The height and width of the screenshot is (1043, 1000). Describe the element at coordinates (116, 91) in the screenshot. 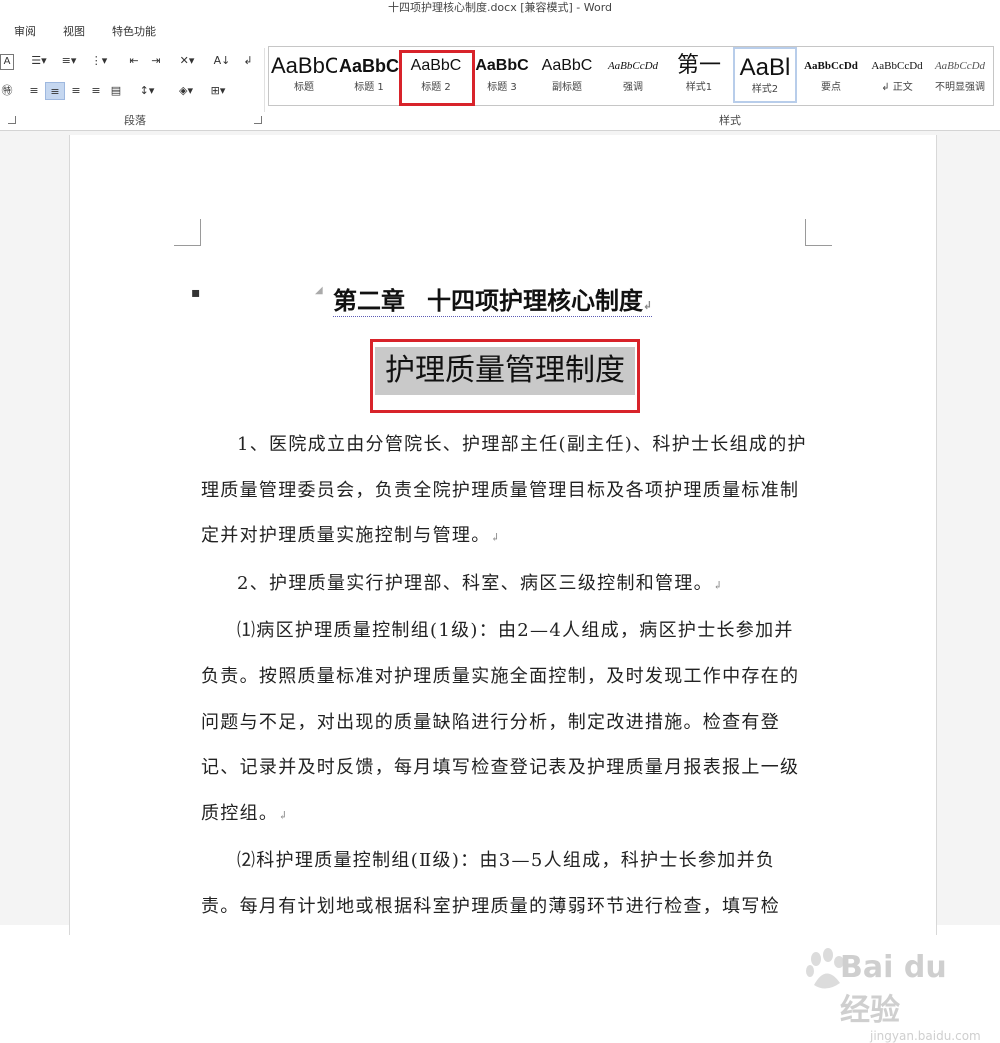

I see `distributed-icon: ▤` at that location.